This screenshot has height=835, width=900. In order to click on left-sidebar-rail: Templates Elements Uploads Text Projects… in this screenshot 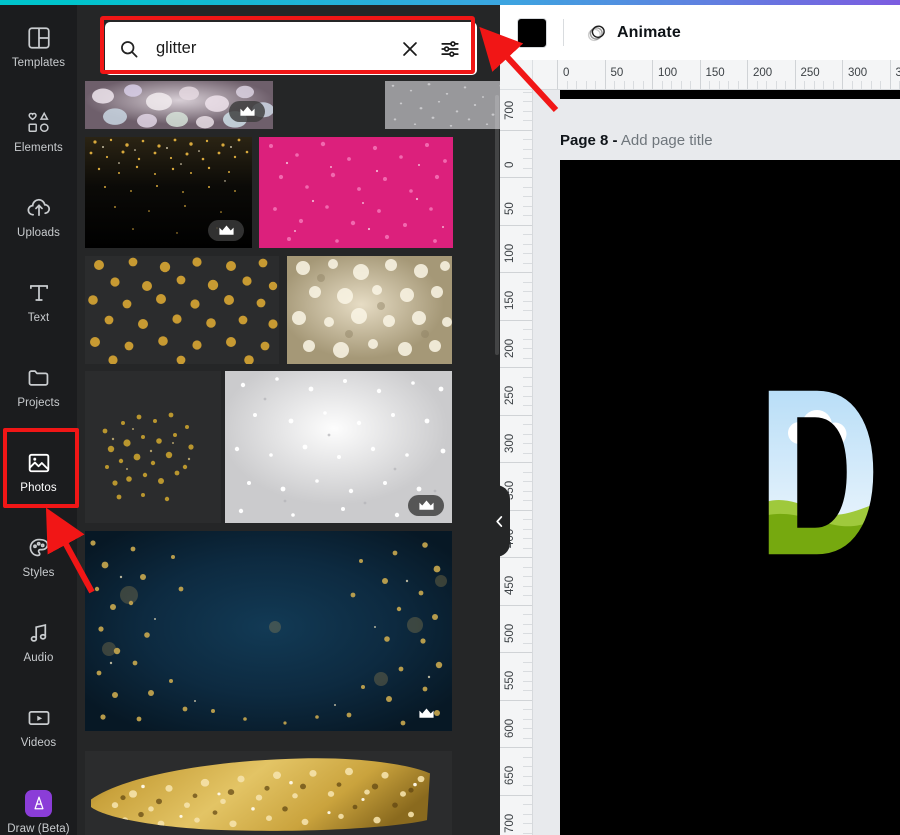, I will do `click(38, 420)`.